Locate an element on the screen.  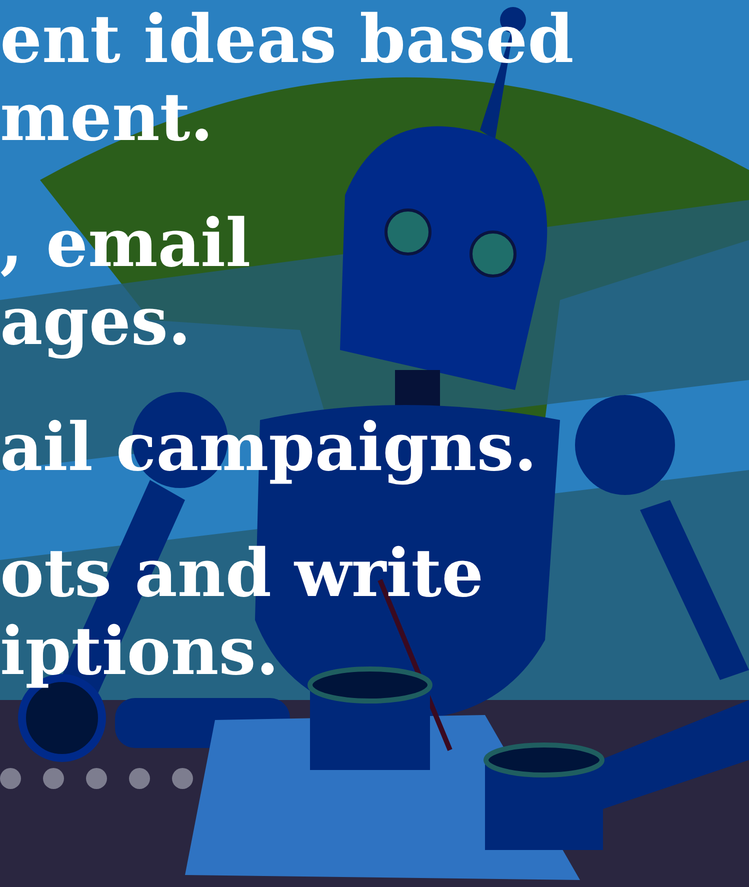
slide-headline: ent ideas based ment. is located at coordinates (287, 78).